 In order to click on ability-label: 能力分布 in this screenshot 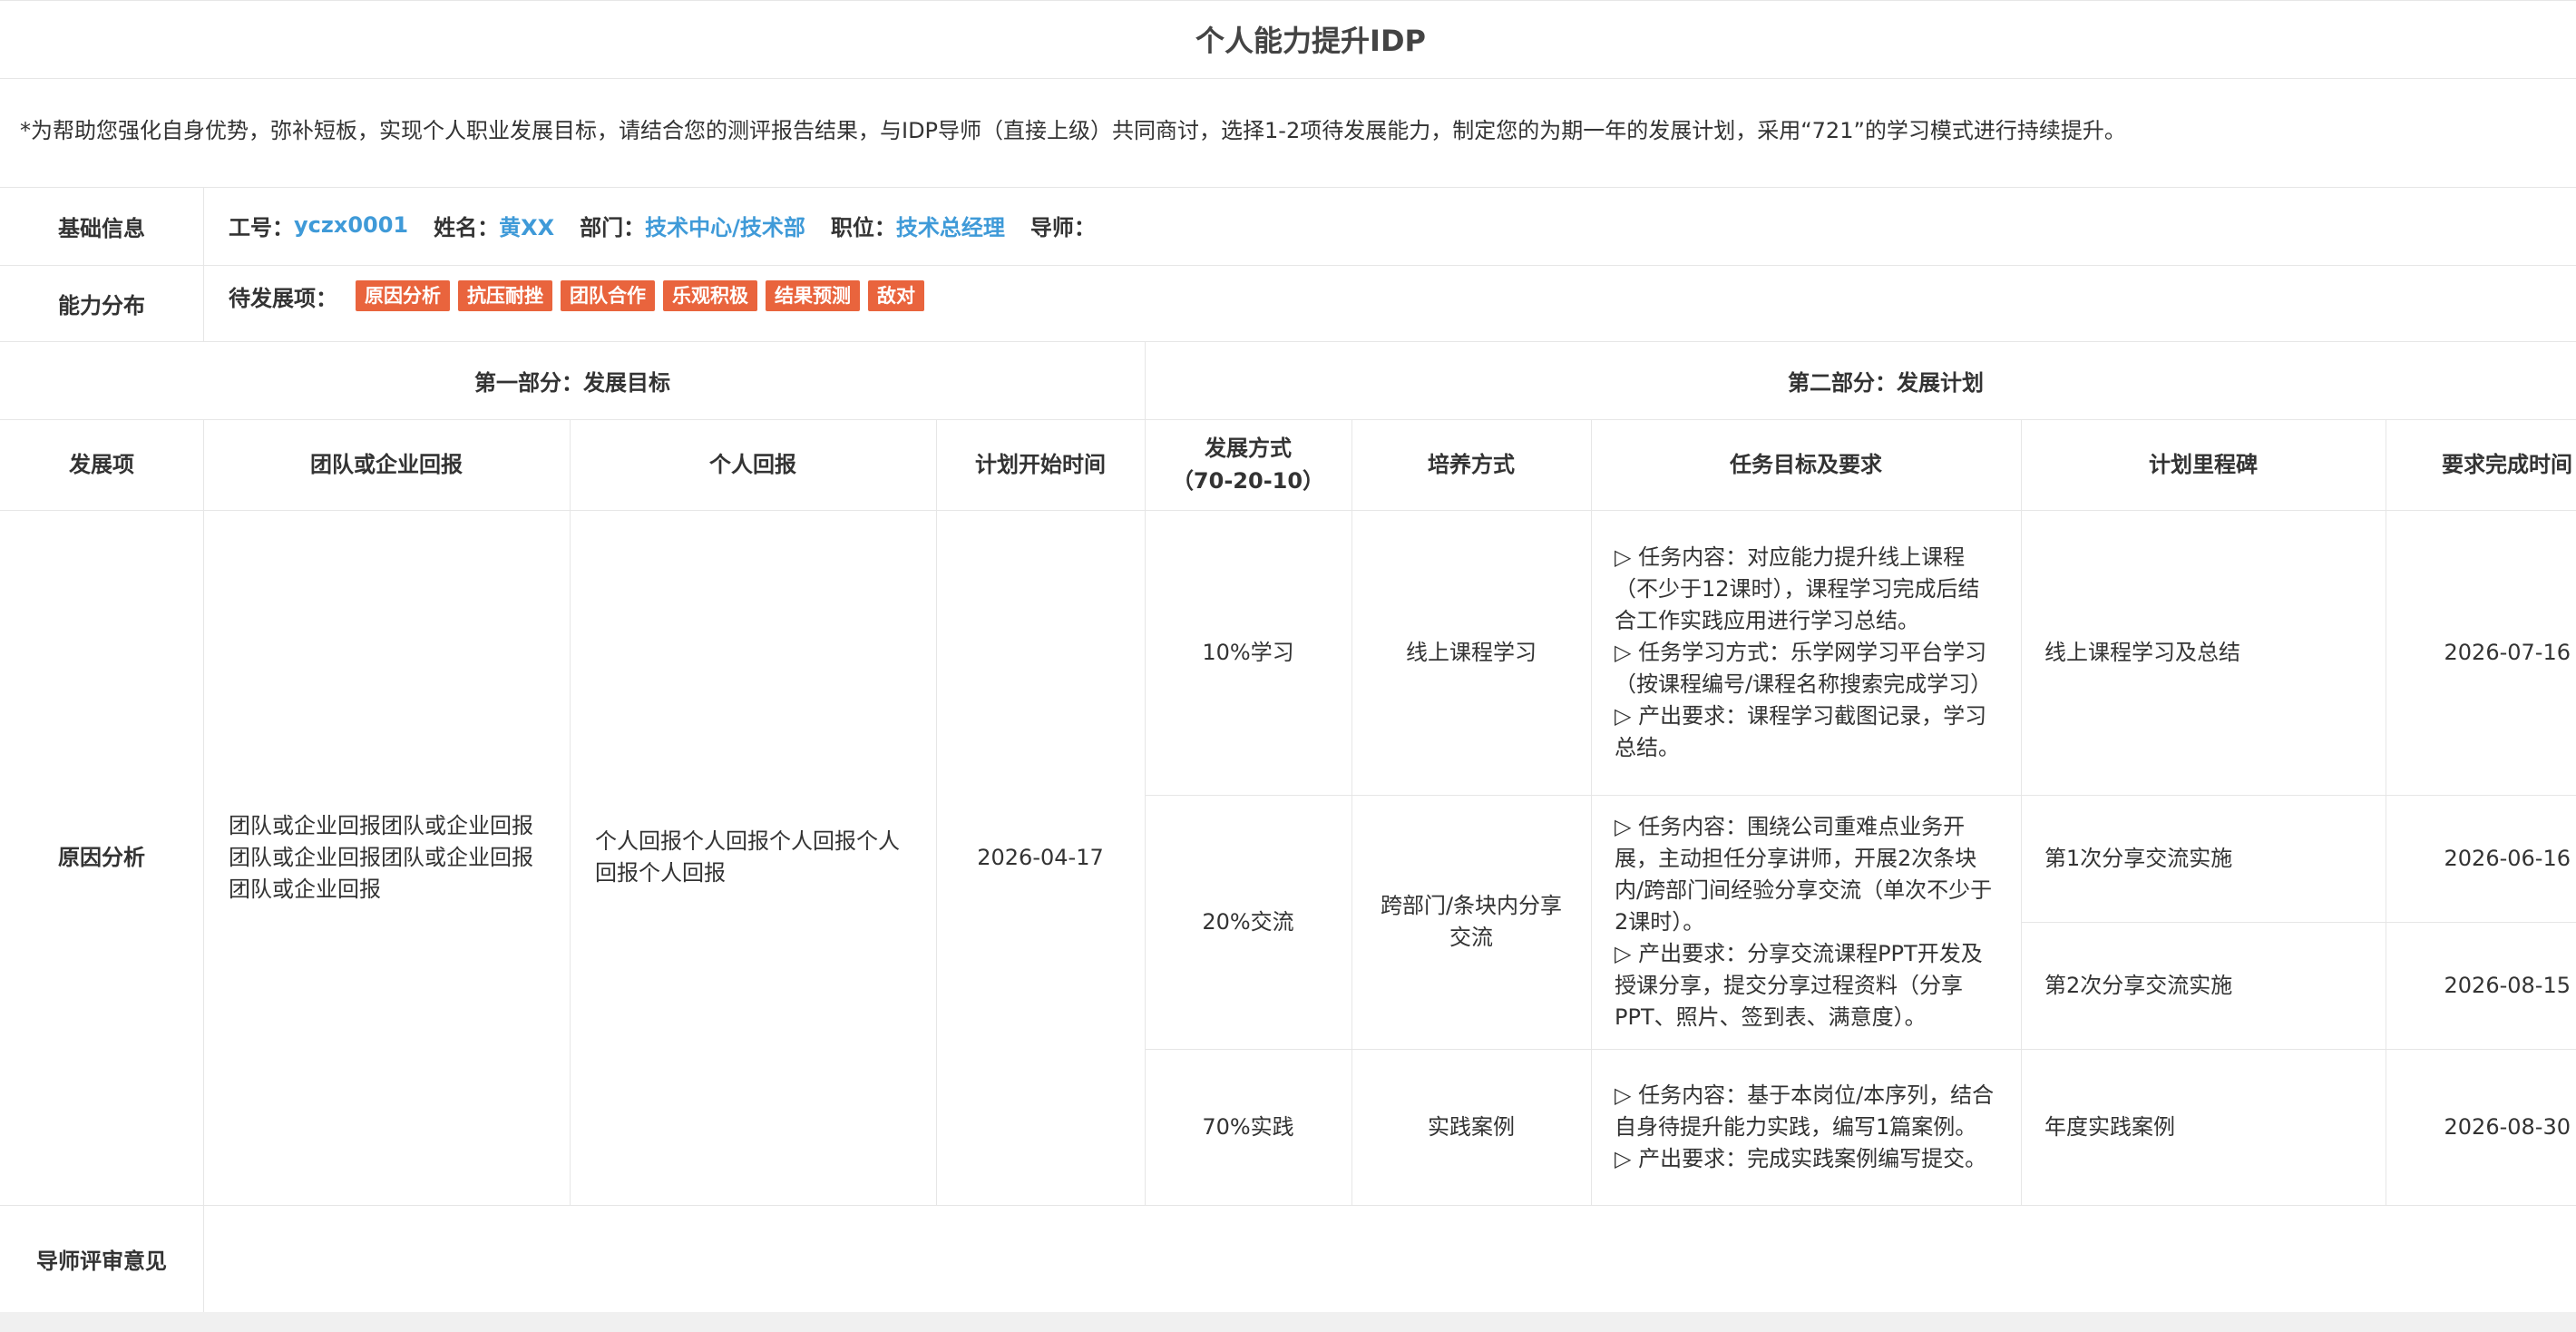, I will do `click(101, 305)`.